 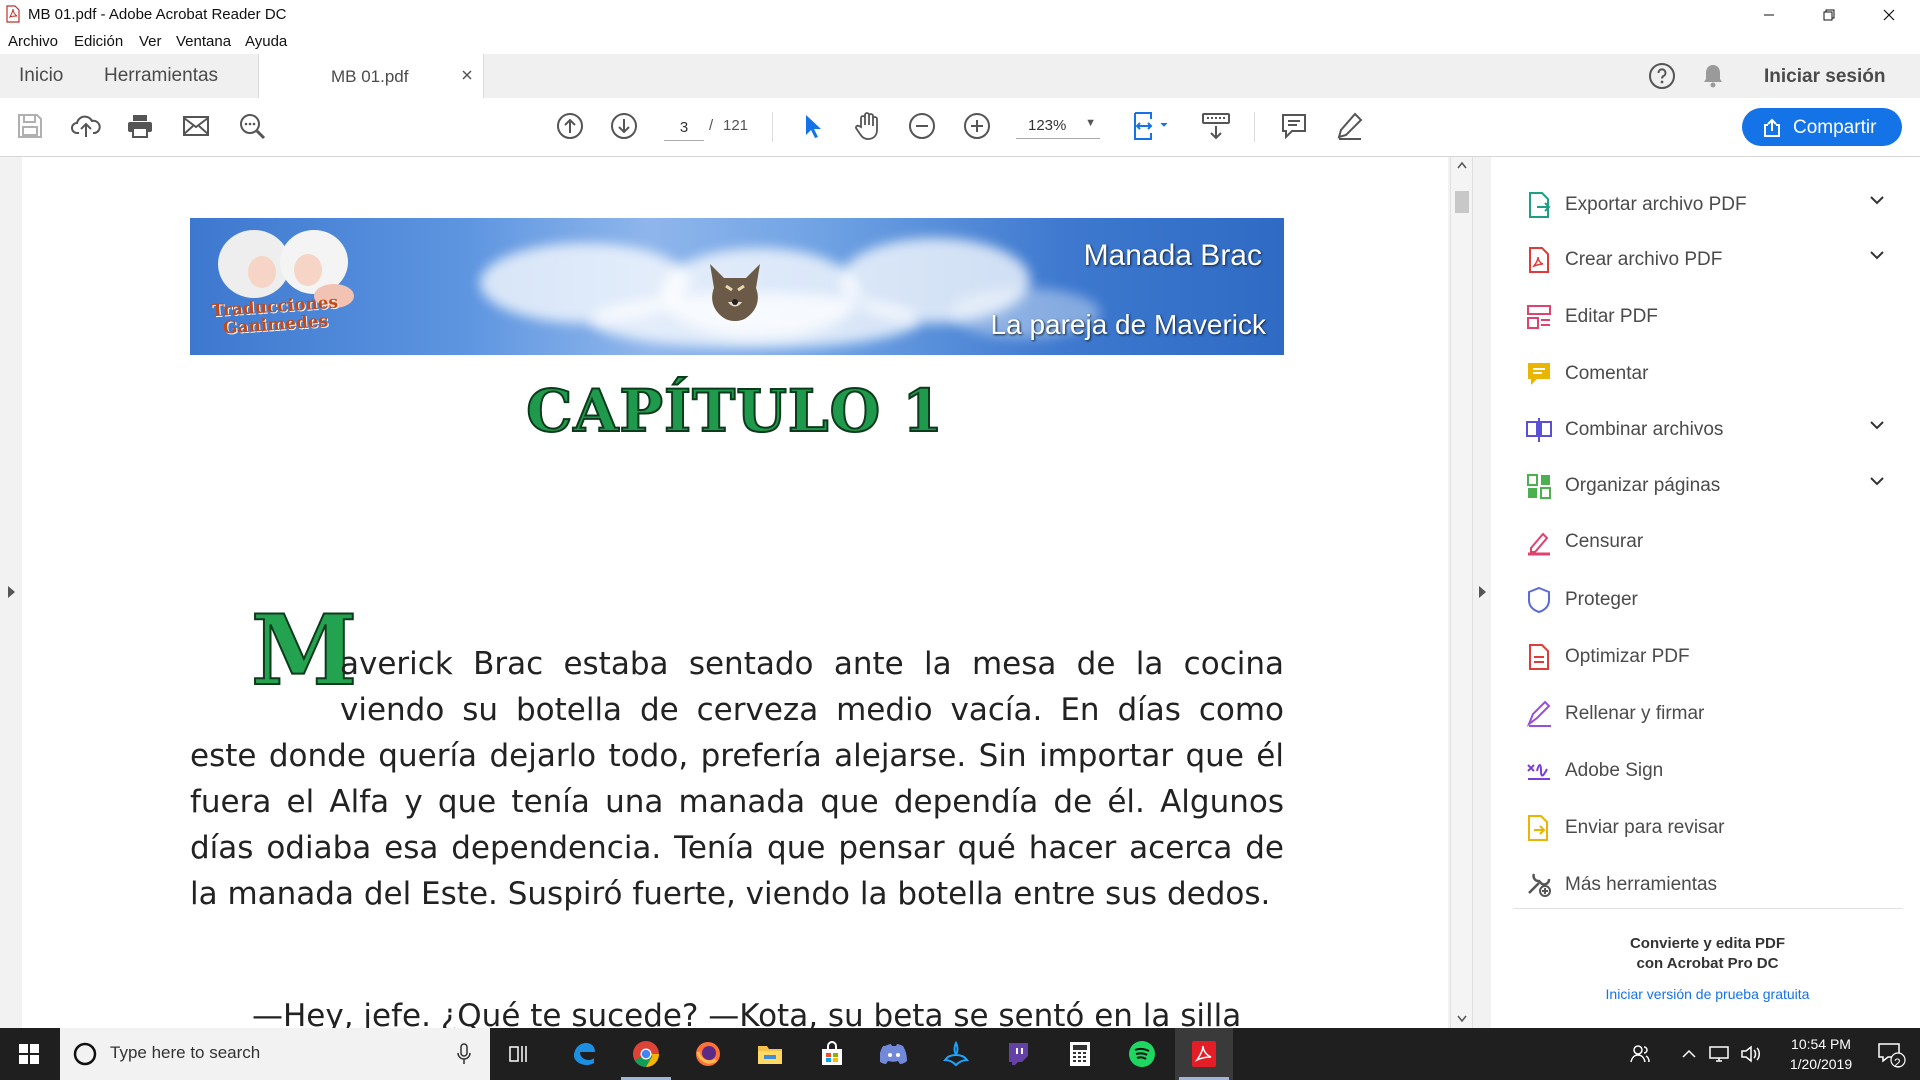 What do you see at coordinates (13, 14) in the screenshot?
I see `pdf-file-icon` at bounding box center [13, 14].